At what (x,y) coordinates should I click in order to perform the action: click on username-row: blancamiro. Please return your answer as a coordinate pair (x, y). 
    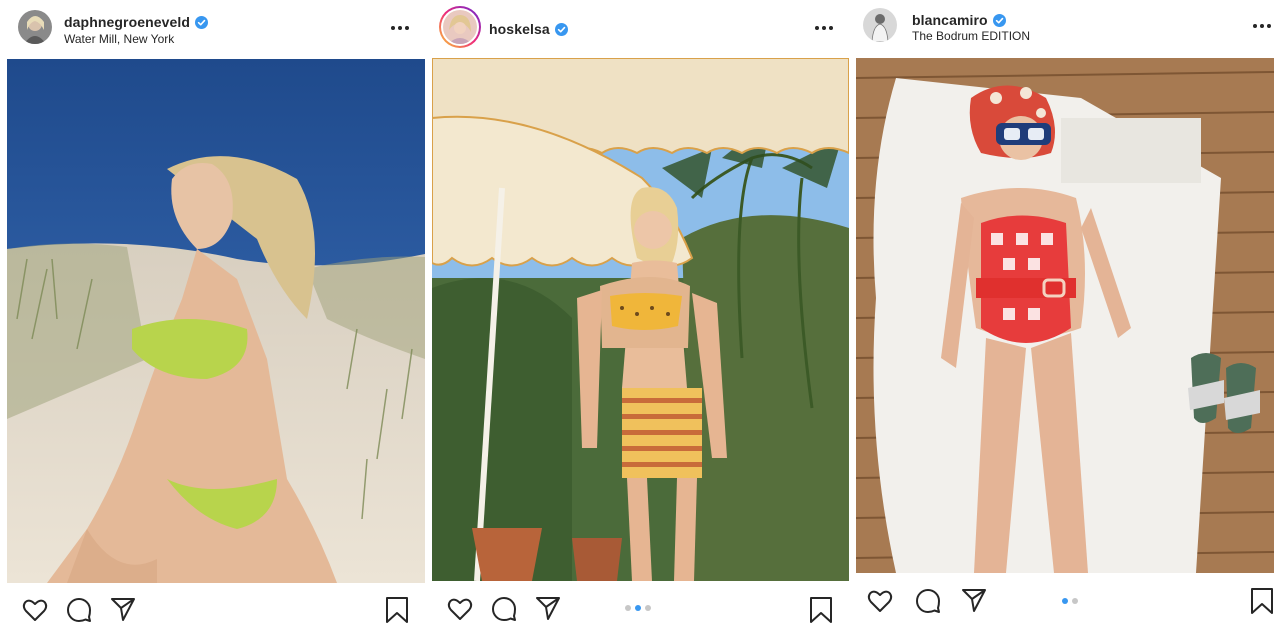
    Looking at the image, I should click on (959, 20).